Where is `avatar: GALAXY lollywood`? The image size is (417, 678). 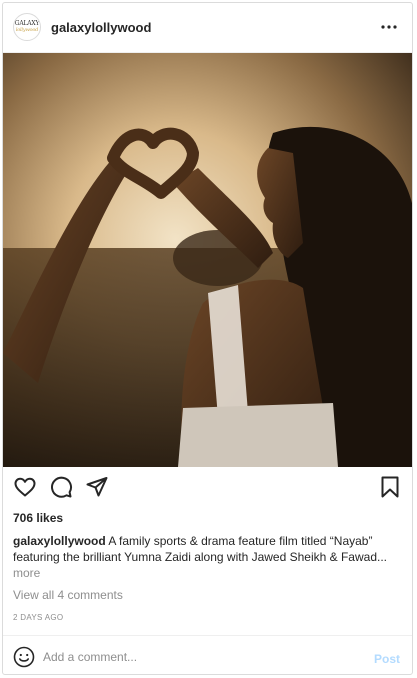 avatar: GALAXY lollywood is located at coordinates (27, 27).